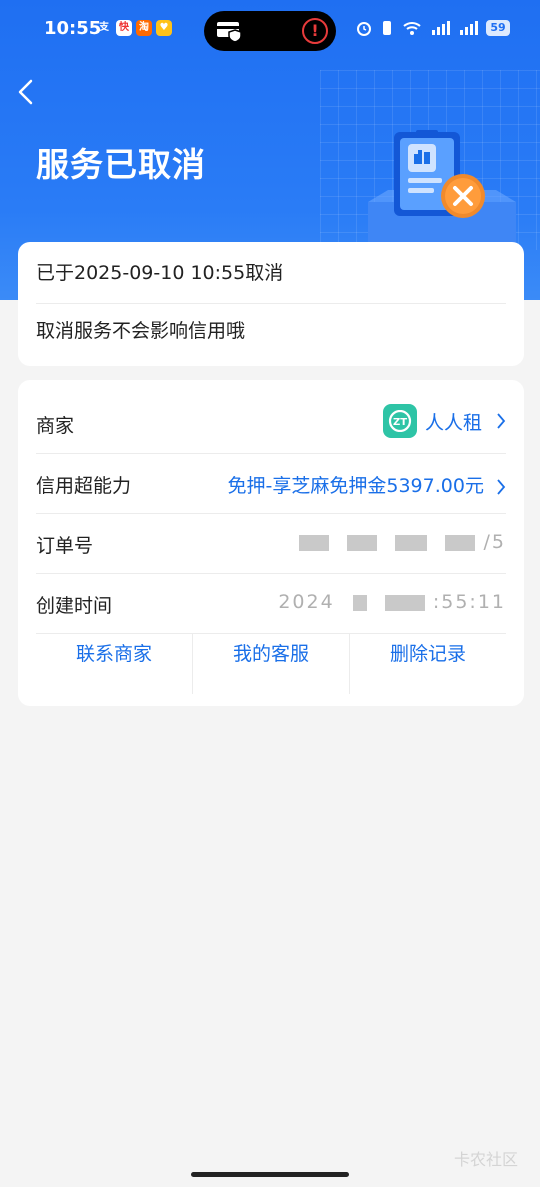 The height and width of the screenshot is (1187, 540). Describe the element at coordinates (427, 664) in the screenshot. I see `delete-record-button: 删除记录` at that location.